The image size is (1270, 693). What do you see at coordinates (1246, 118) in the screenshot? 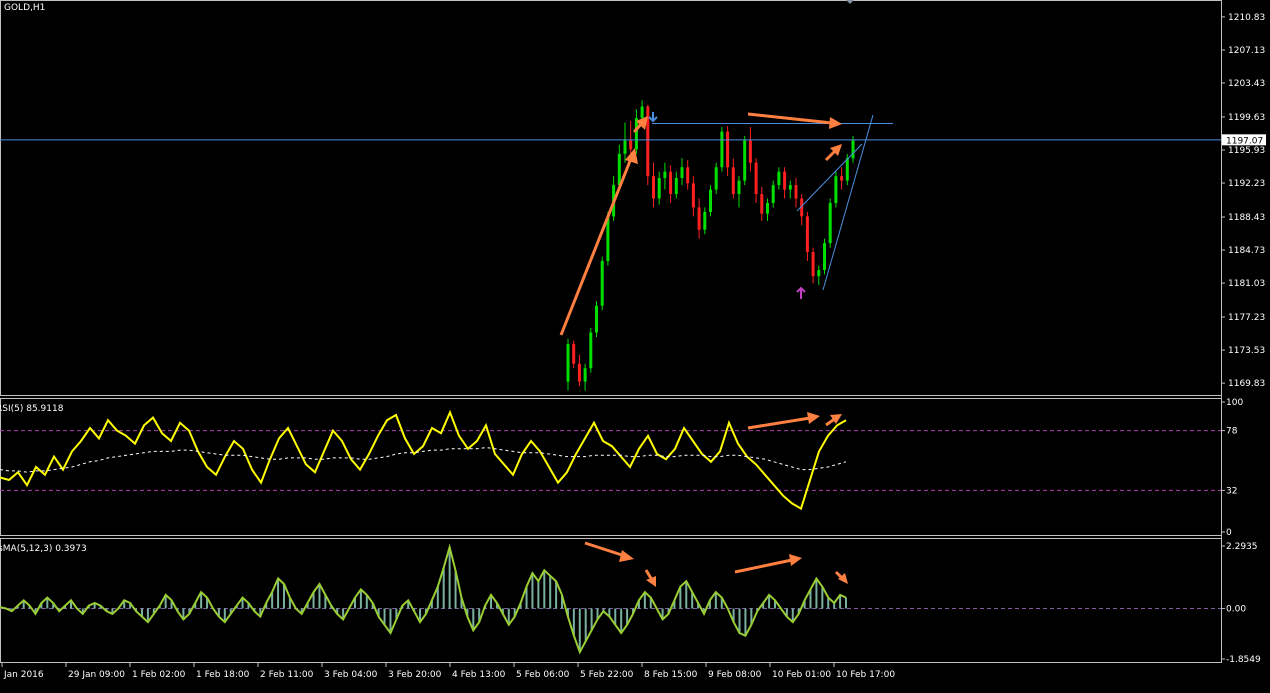
I see `price-tick-label: 1199.63` at bounding box center [1246, 118].